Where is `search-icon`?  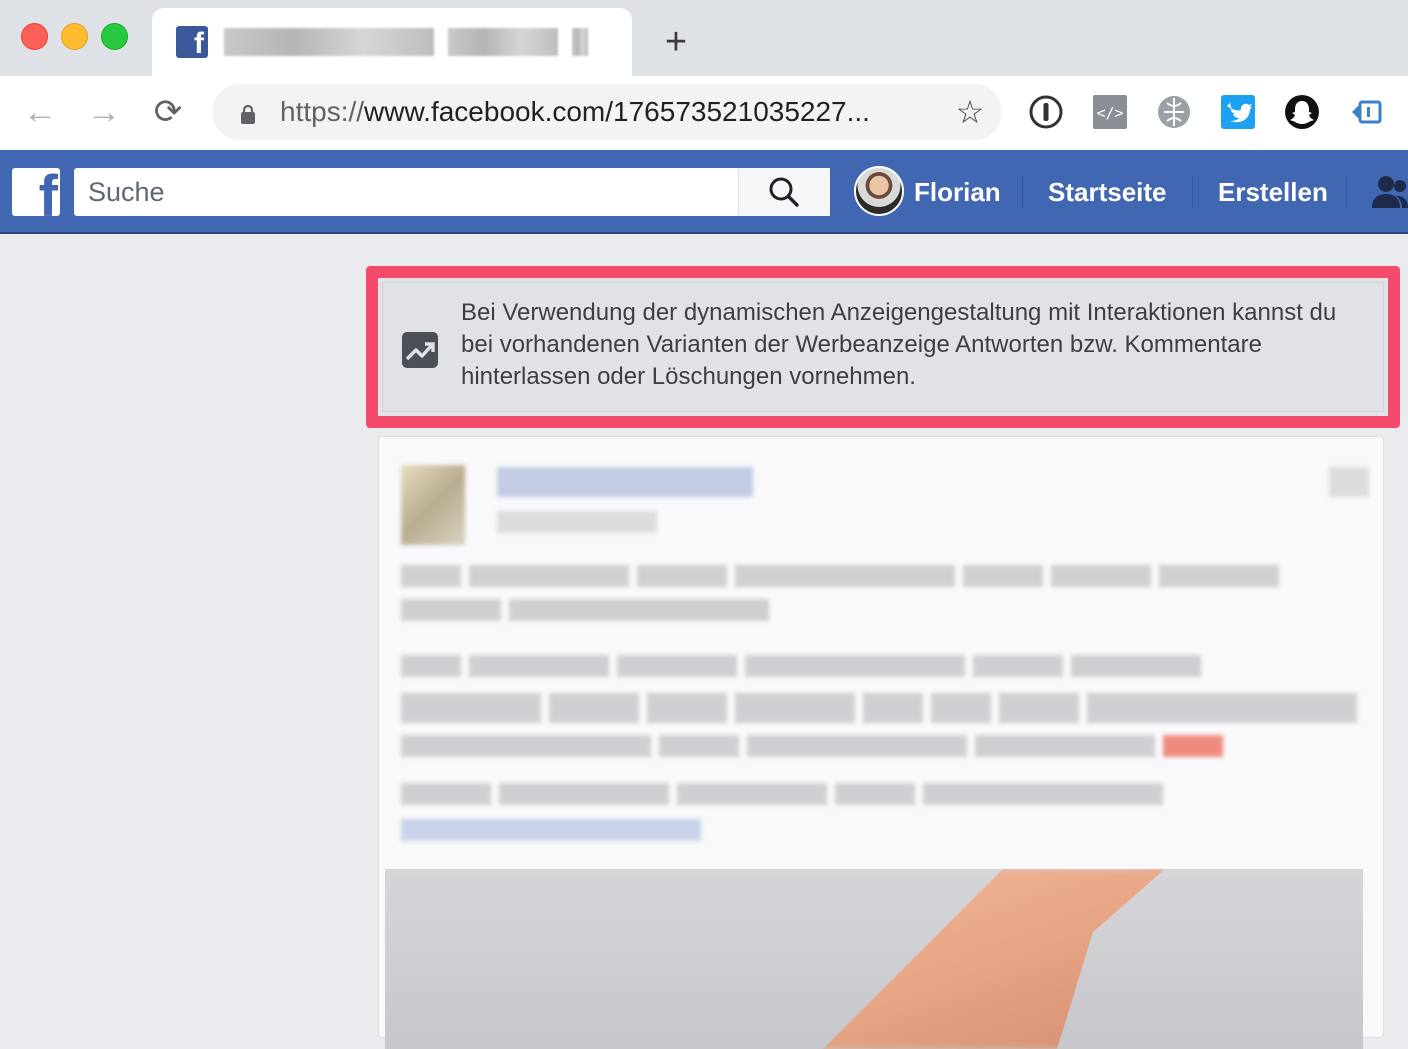
search-icon is located at coordinates (784, 192).